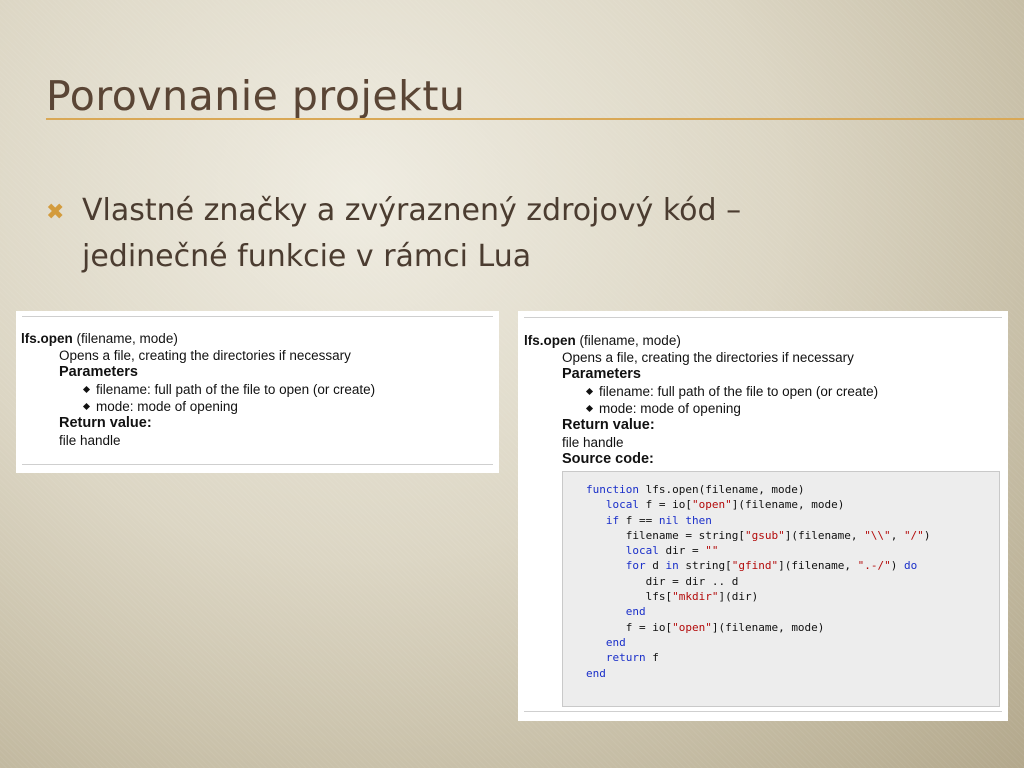 The width and height of the screenshot is (1024, 768). Describe the element at coordinates (721, 489) in the screenshot. I see `code-text: lfs.open(filename, mode)` at that location.